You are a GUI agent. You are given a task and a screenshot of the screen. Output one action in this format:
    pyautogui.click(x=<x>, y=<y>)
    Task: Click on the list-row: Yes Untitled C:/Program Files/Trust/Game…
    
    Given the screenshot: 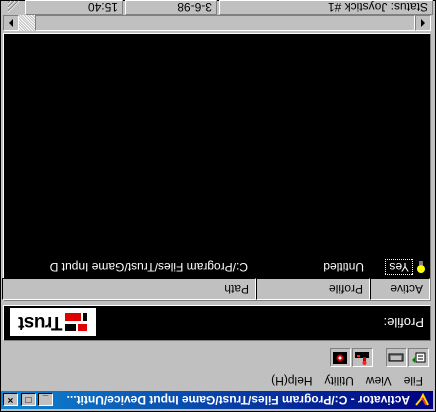 What is the action you would take?
    pyautogui.click(x=216, y=267)
    